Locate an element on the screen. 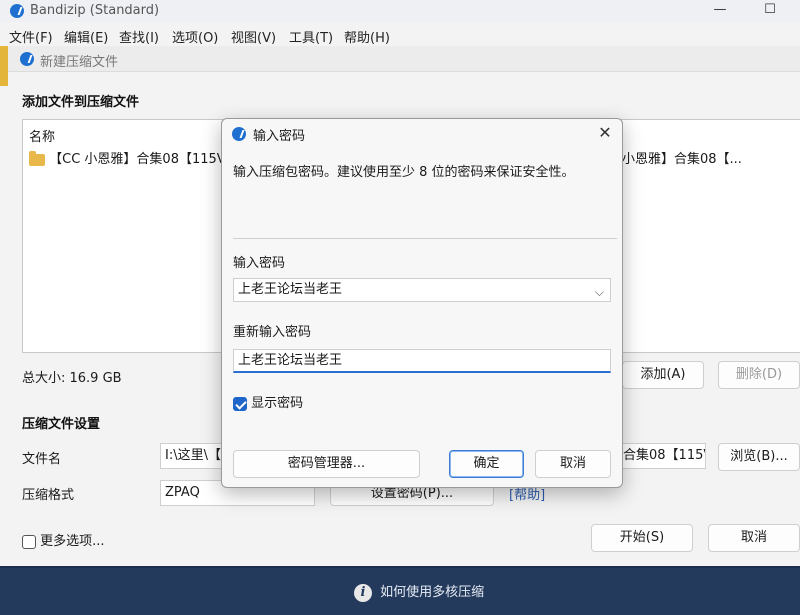 This screenshot has height=615, width=800. dialog-description: 输入压缩包密码。建议使用至少 8 位的密码来保证安全性。 is located at coordinates (404, 172).